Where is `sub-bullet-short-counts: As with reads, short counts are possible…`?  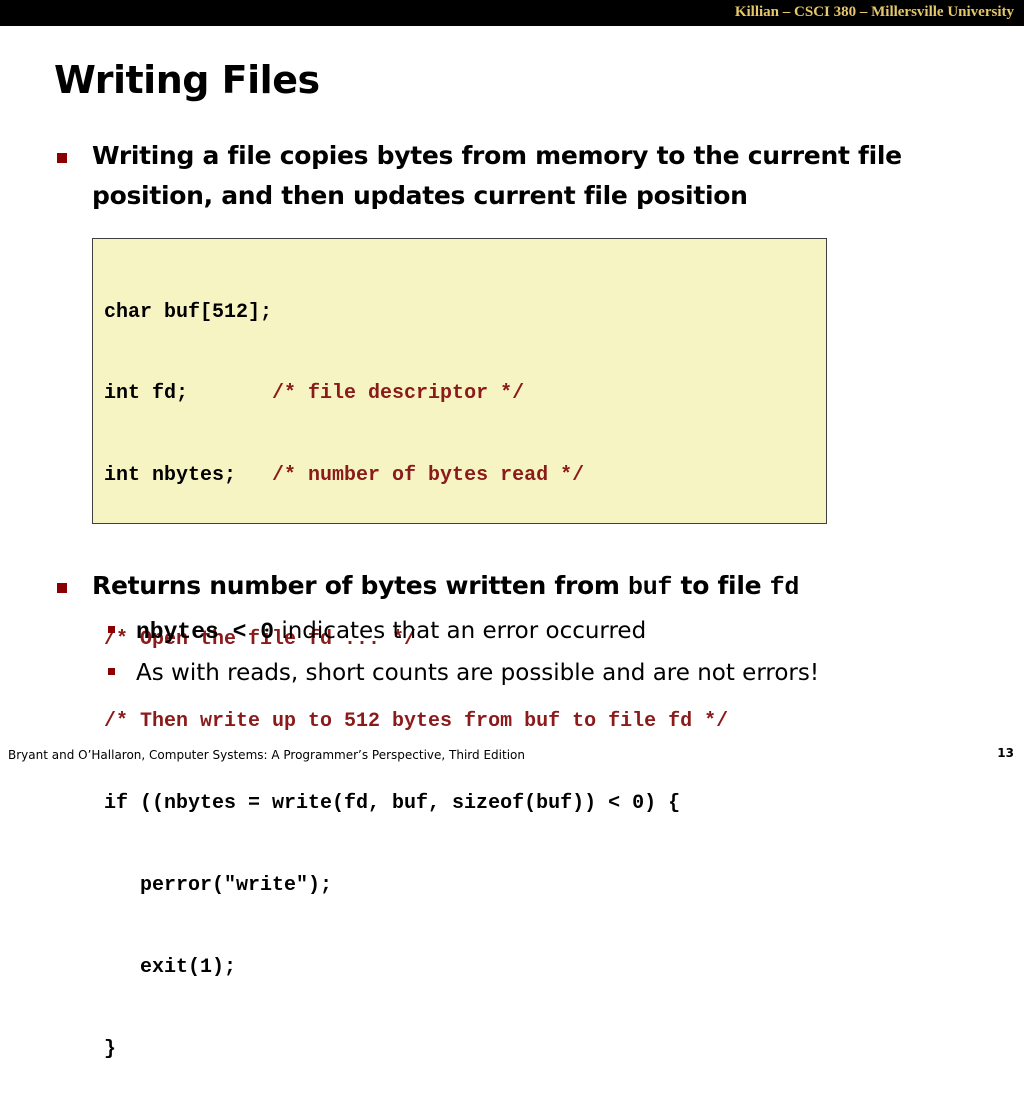 sub-bullet-short-counts: As with reads, short counts are possible… is located at coordinates (478, 673).